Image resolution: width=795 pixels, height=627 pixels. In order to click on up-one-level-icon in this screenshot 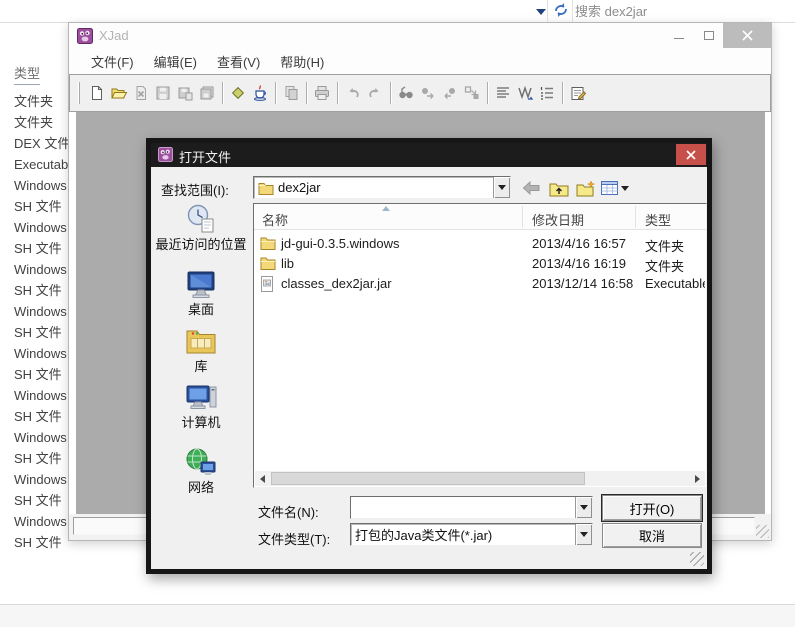, I will do `click(559, 189)`.